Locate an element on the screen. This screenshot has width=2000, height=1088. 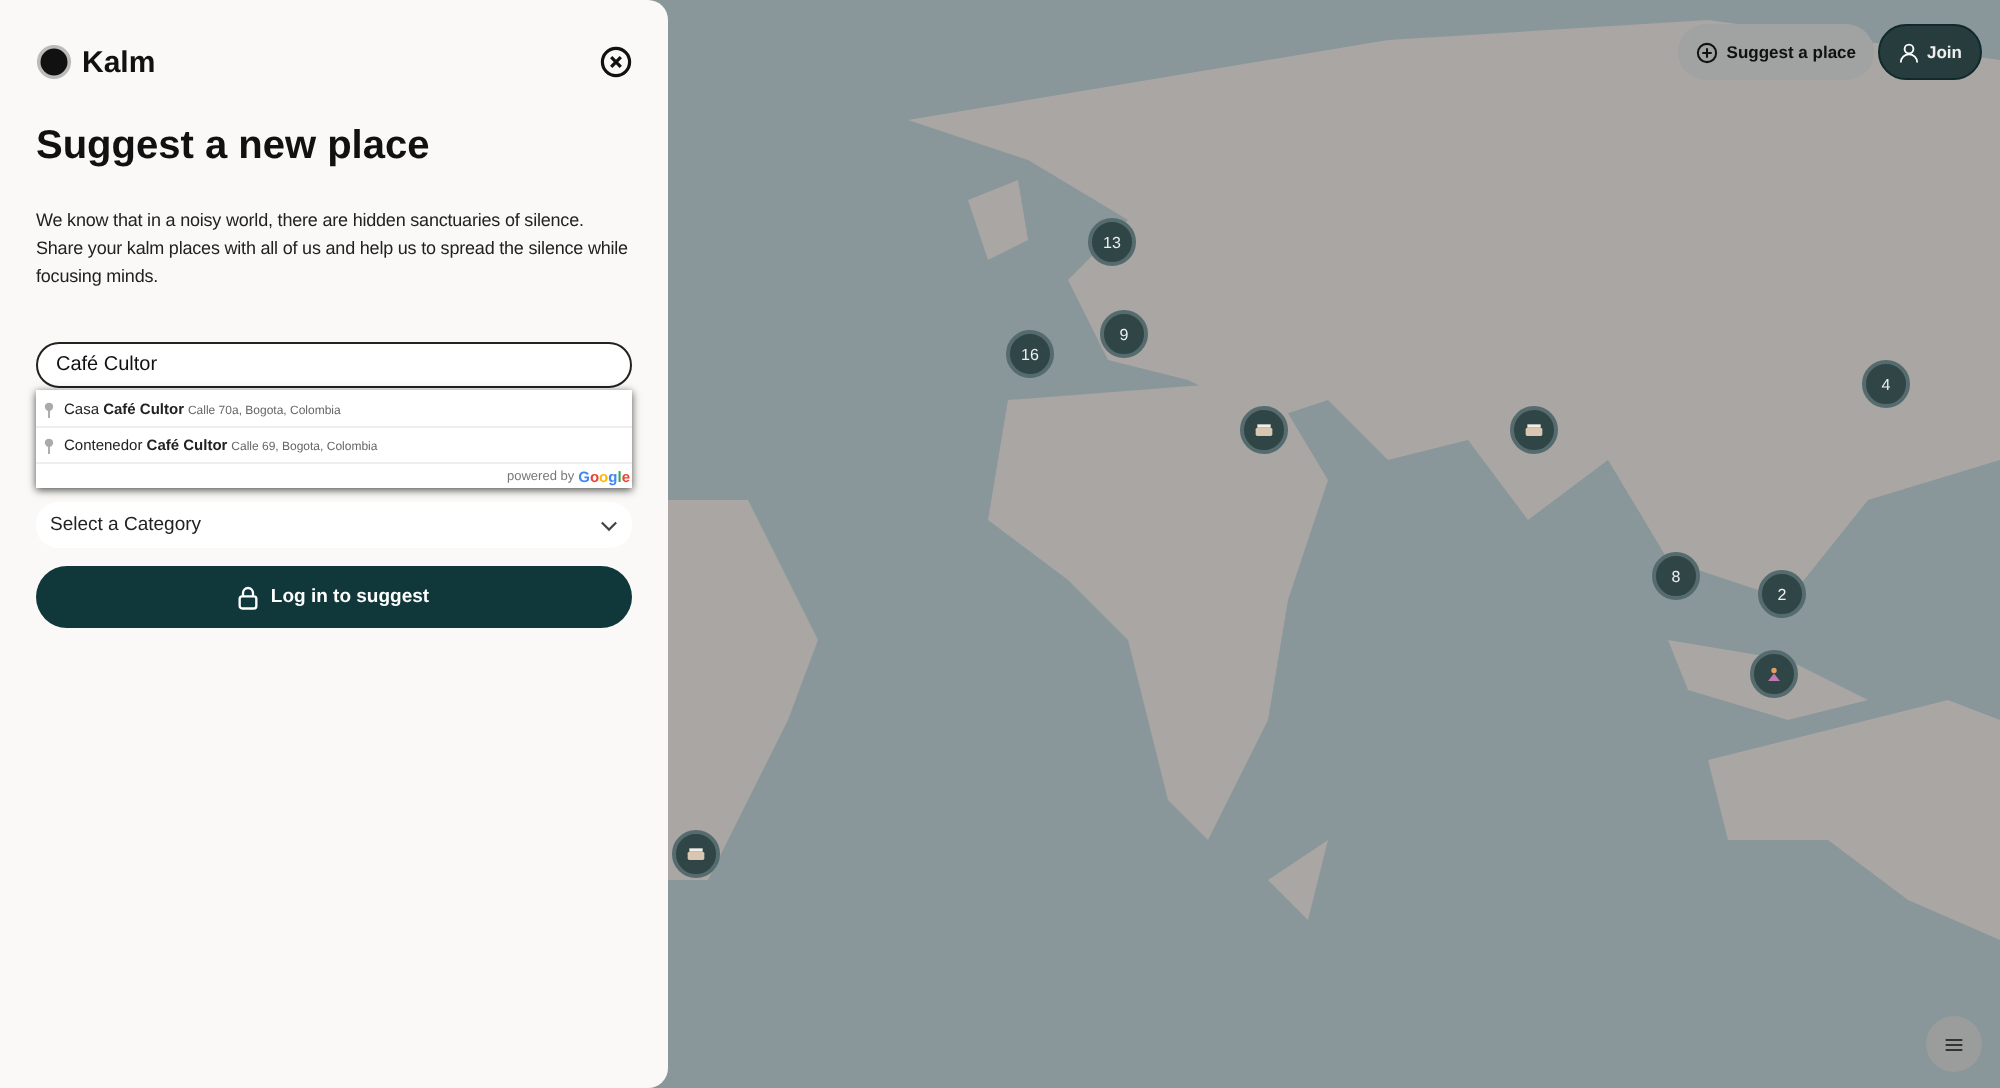
login-button: Log in to suggest is located at coordinates (334, 597).